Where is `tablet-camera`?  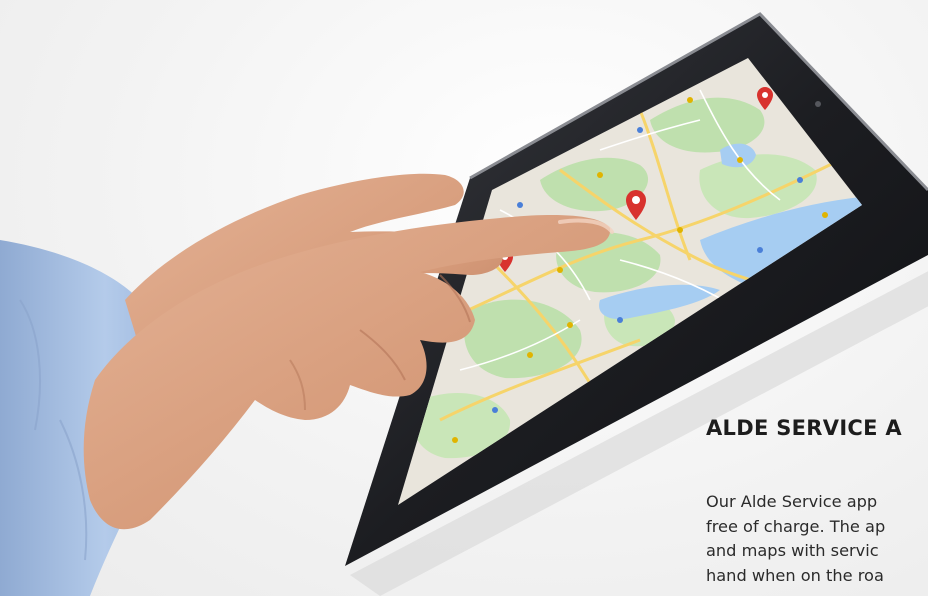 tablet-camera is located at coordinates (818, 104).